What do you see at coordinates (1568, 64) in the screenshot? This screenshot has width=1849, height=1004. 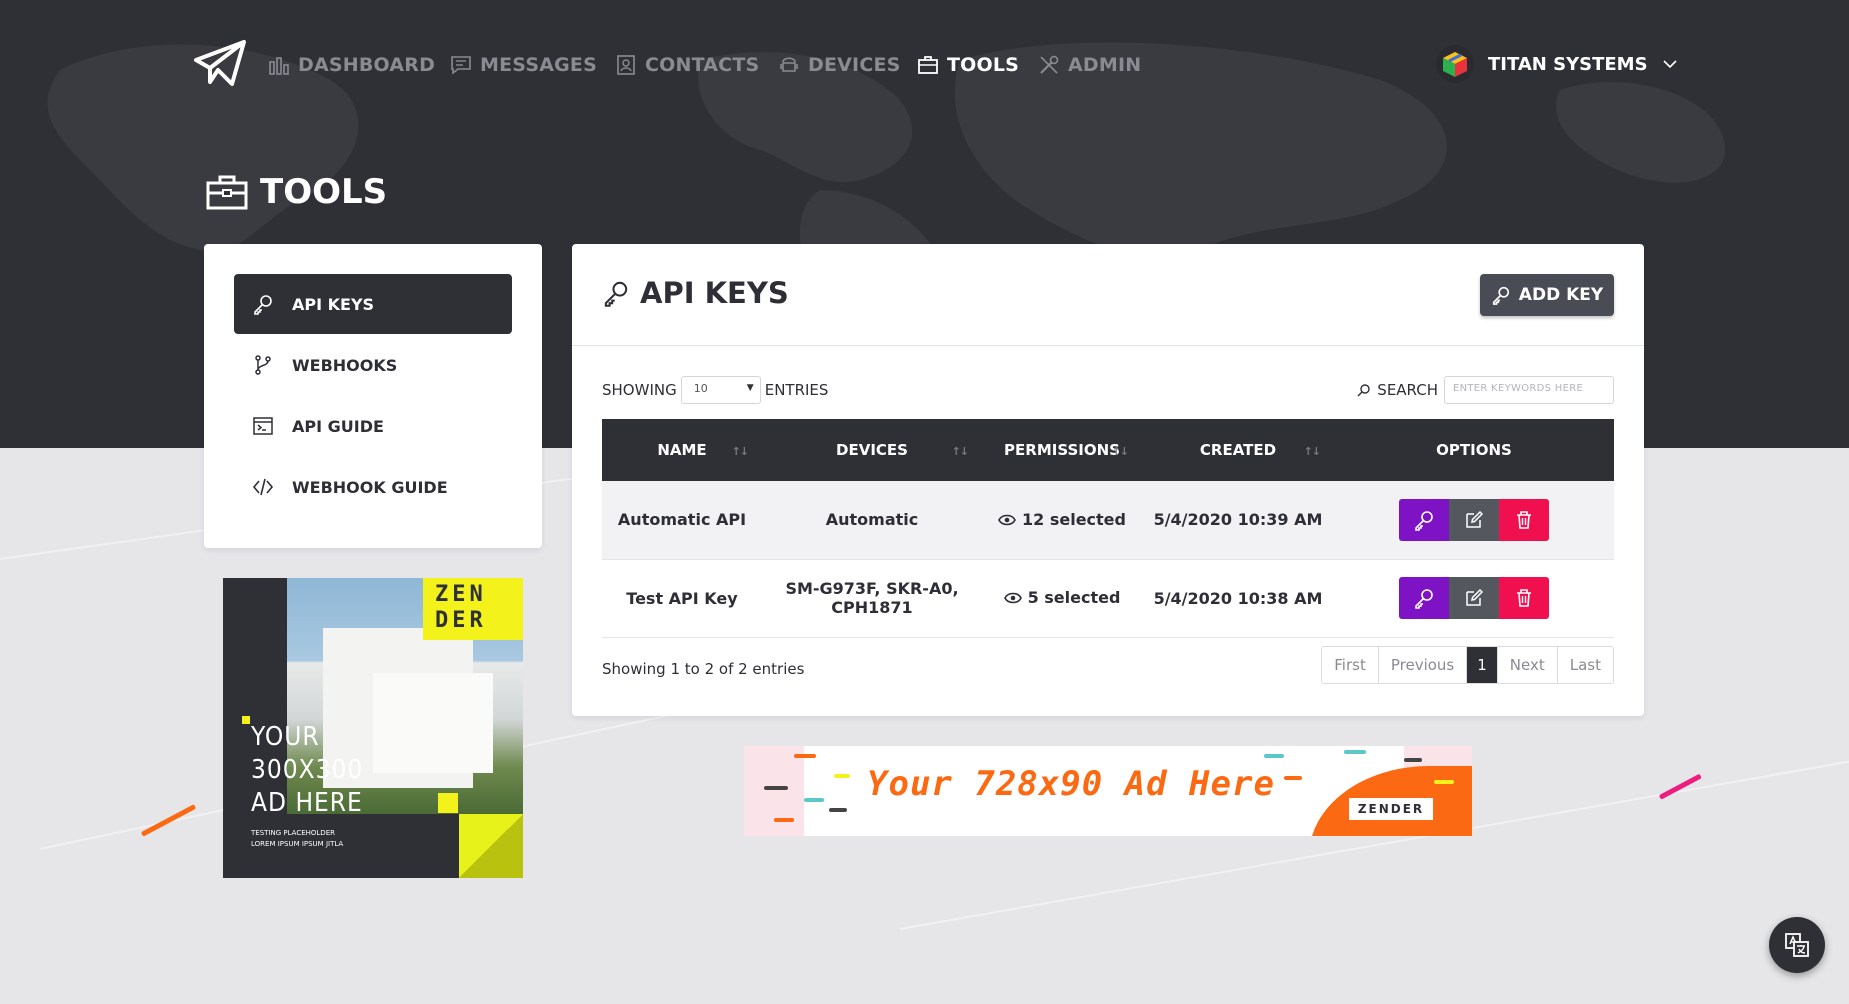 I see `account-name: TITAN SYSTEMS` at bounding box center [1568, 64].